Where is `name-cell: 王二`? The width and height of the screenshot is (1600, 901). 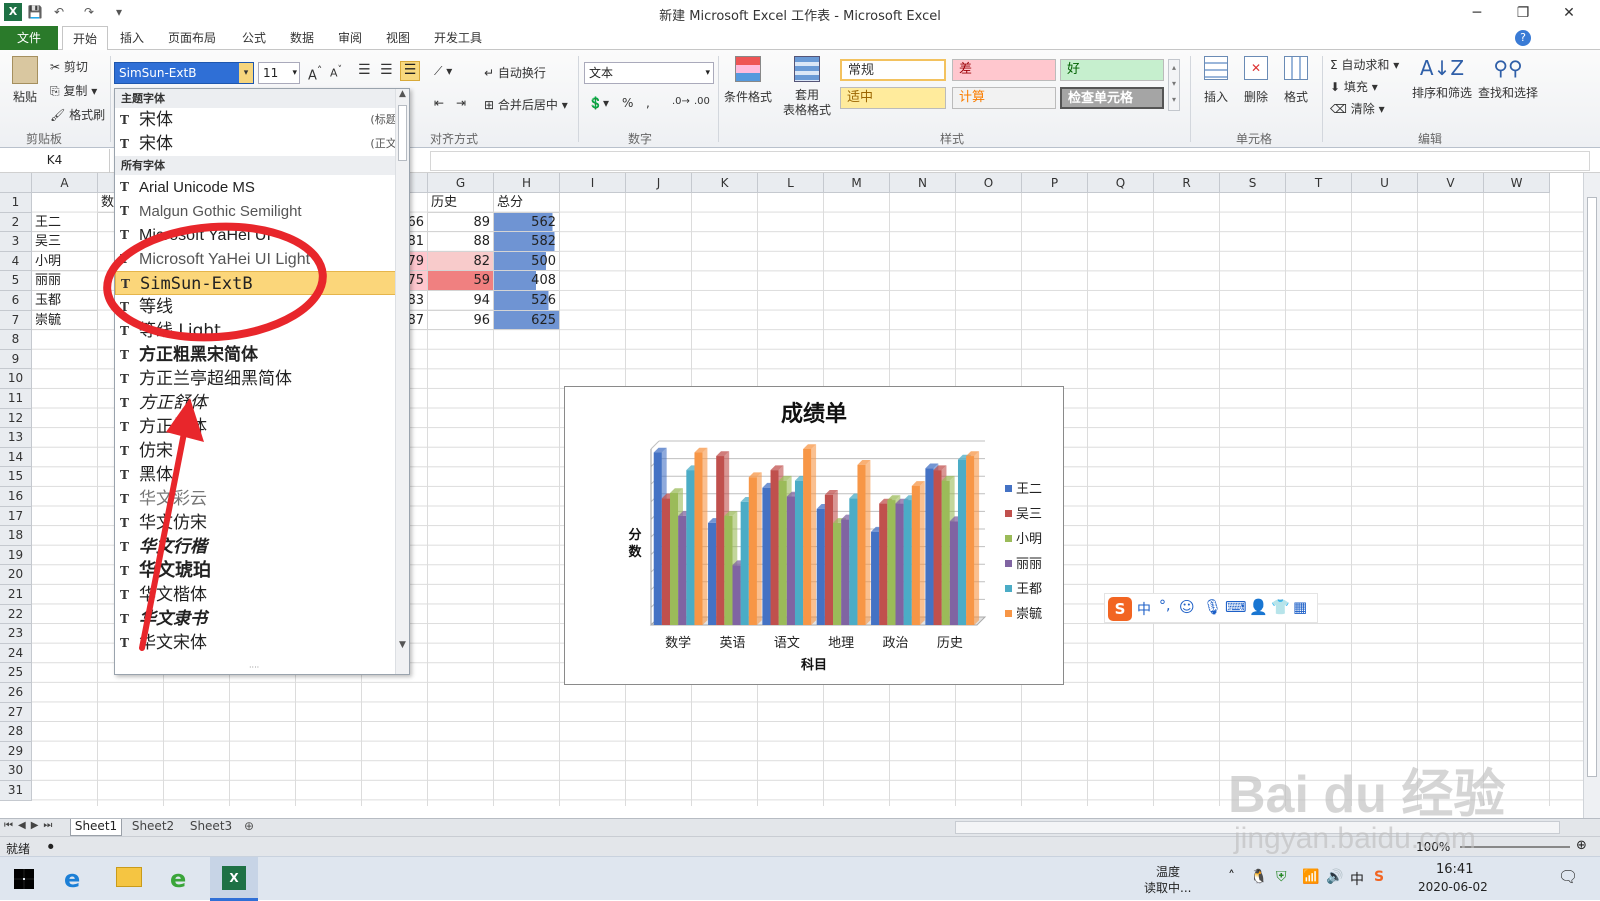 name-cell: 王二 is located at coordinates (65, 222).